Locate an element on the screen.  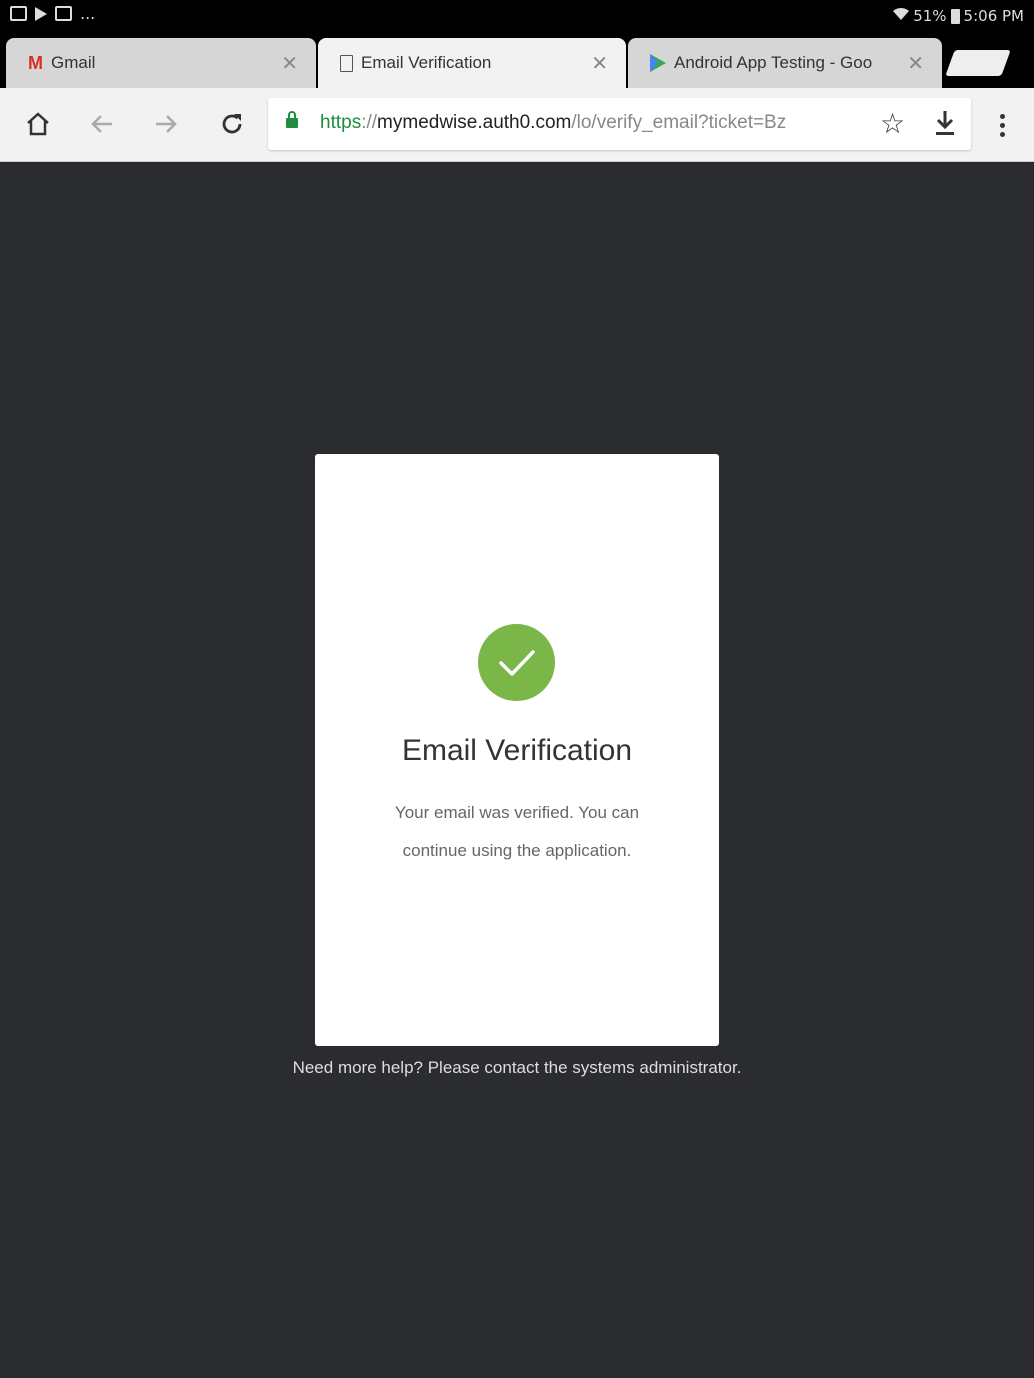
clock: 5:06 PM is located at coordinates (993, 16).